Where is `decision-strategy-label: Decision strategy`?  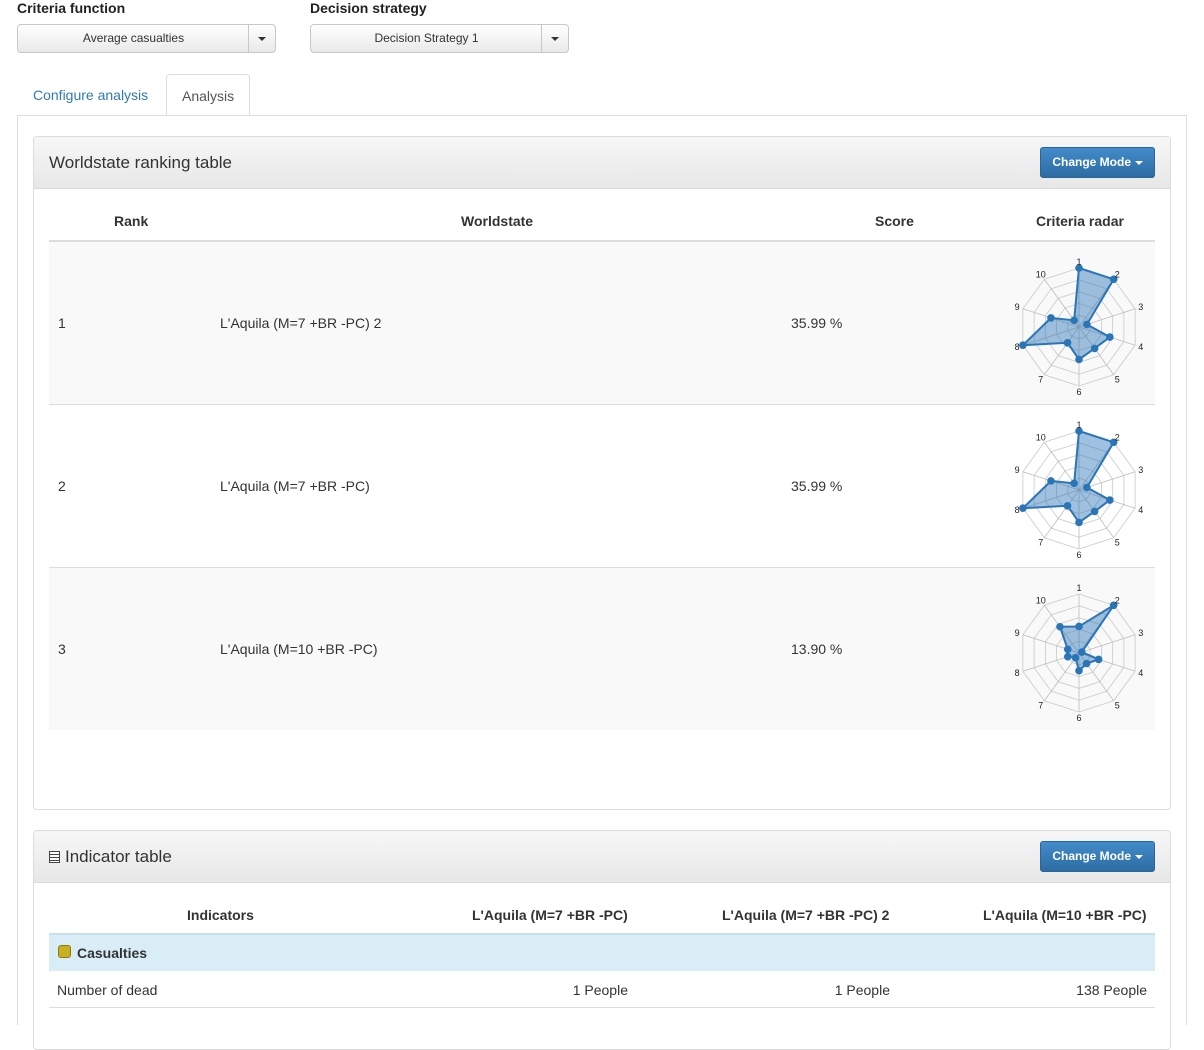 decision-strategy-label: Decision strategy is located at coordinates (368, 8).